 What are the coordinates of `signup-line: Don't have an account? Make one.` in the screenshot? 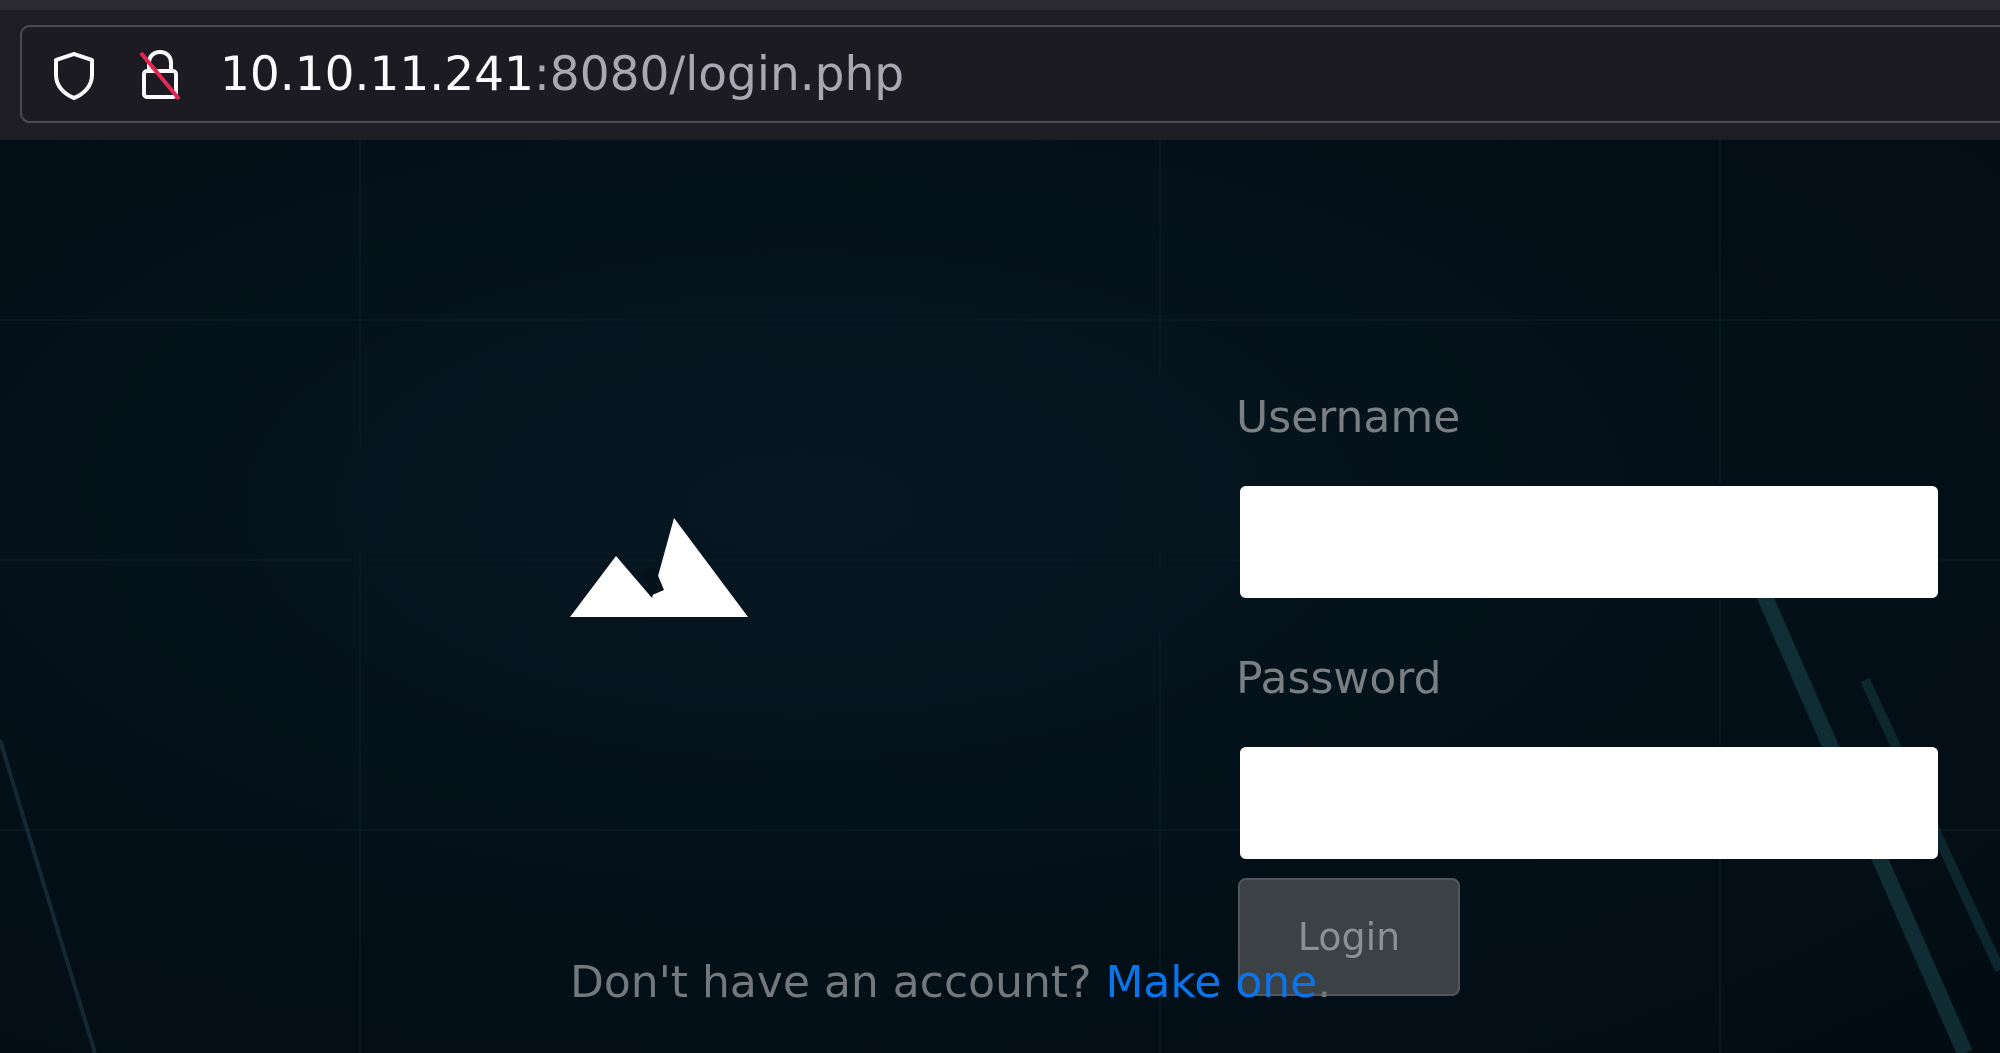 It's located at (950, 983).